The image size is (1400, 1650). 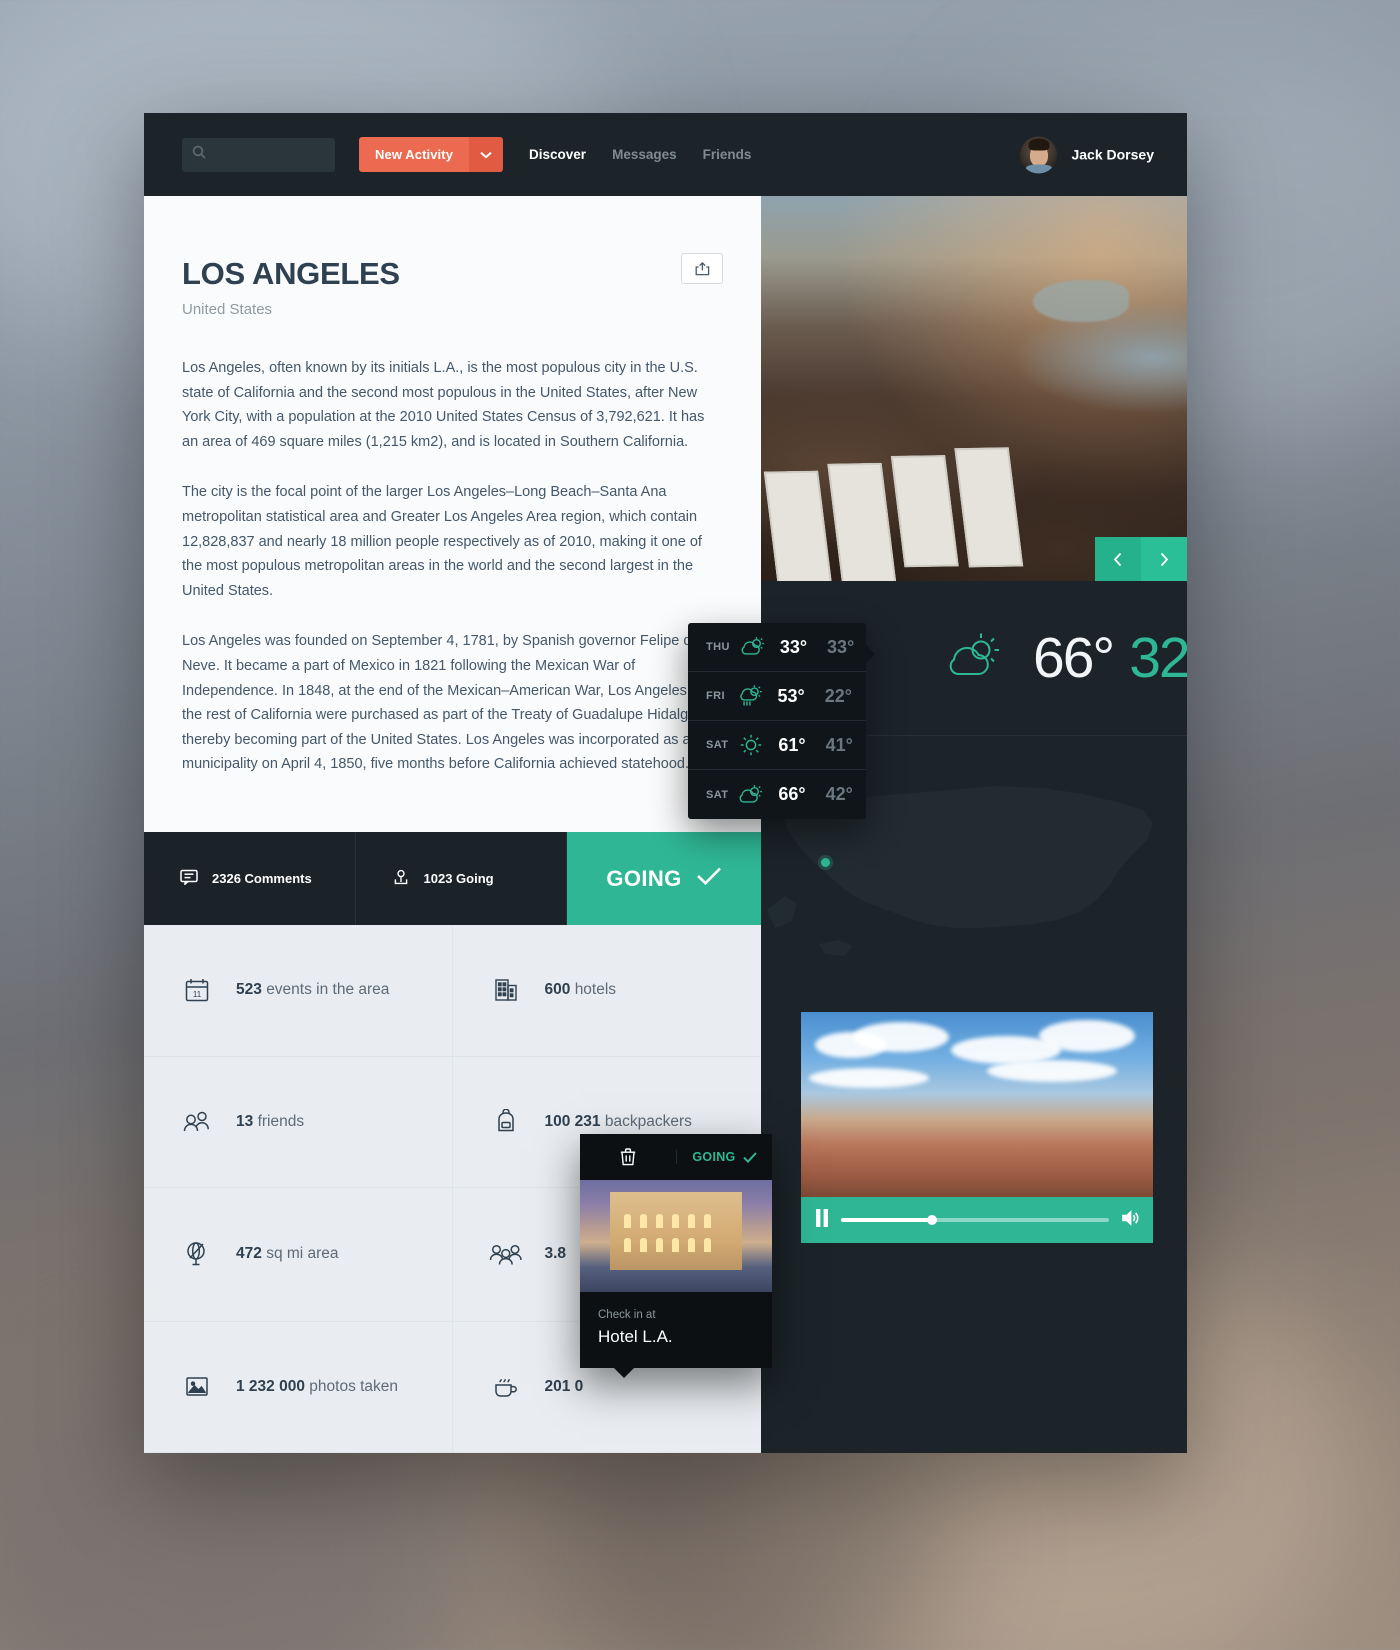 I want to click on volume-icon, so click(x=1130, y=1220).